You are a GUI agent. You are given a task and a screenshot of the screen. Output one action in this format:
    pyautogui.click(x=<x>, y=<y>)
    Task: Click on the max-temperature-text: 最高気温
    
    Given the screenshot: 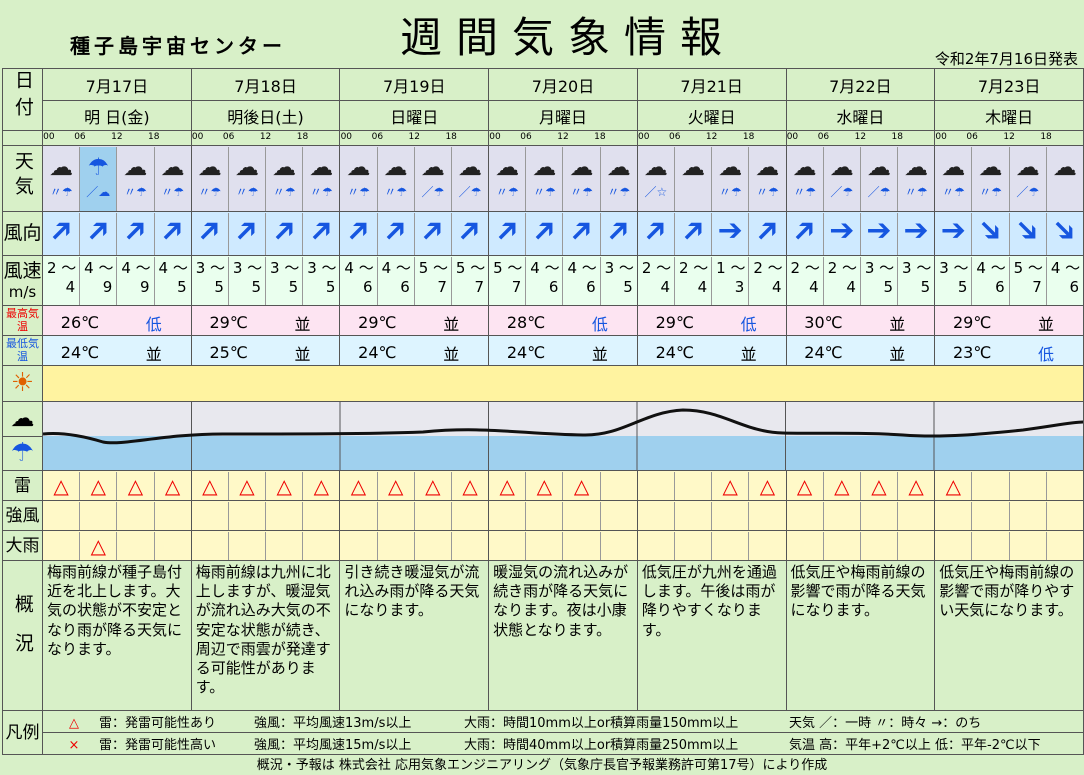 What is the action you would take?
    pyautogui.click(x=22, y=320)
    